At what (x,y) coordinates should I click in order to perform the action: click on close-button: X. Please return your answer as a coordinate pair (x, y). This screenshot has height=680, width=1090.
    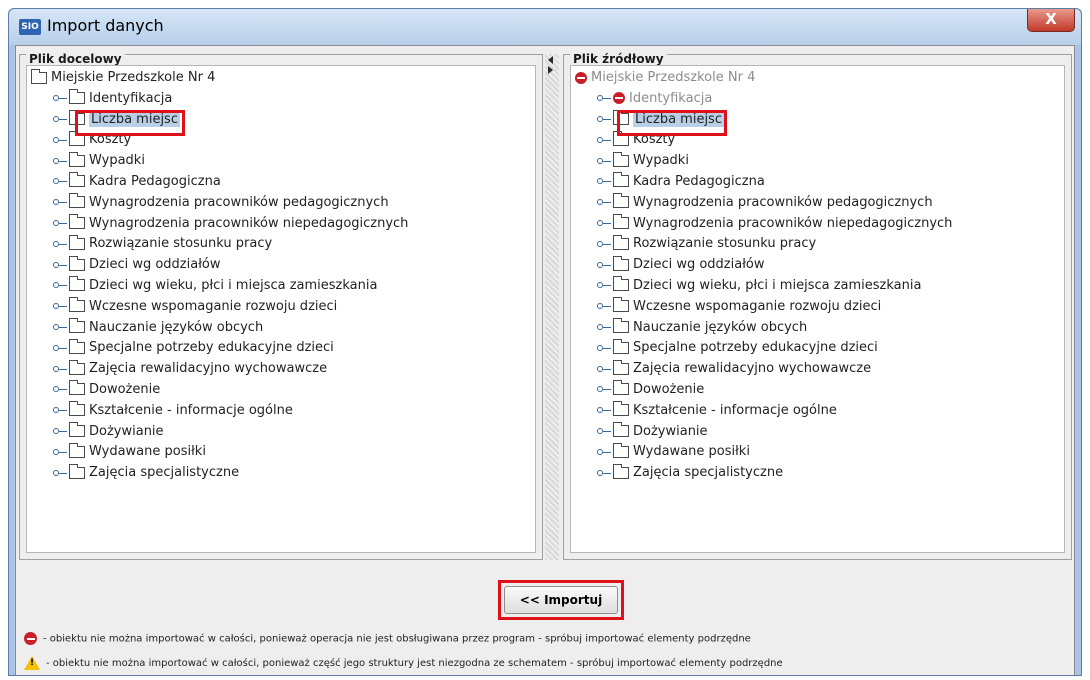
    Looking at the image, I should click on (1051, 20).